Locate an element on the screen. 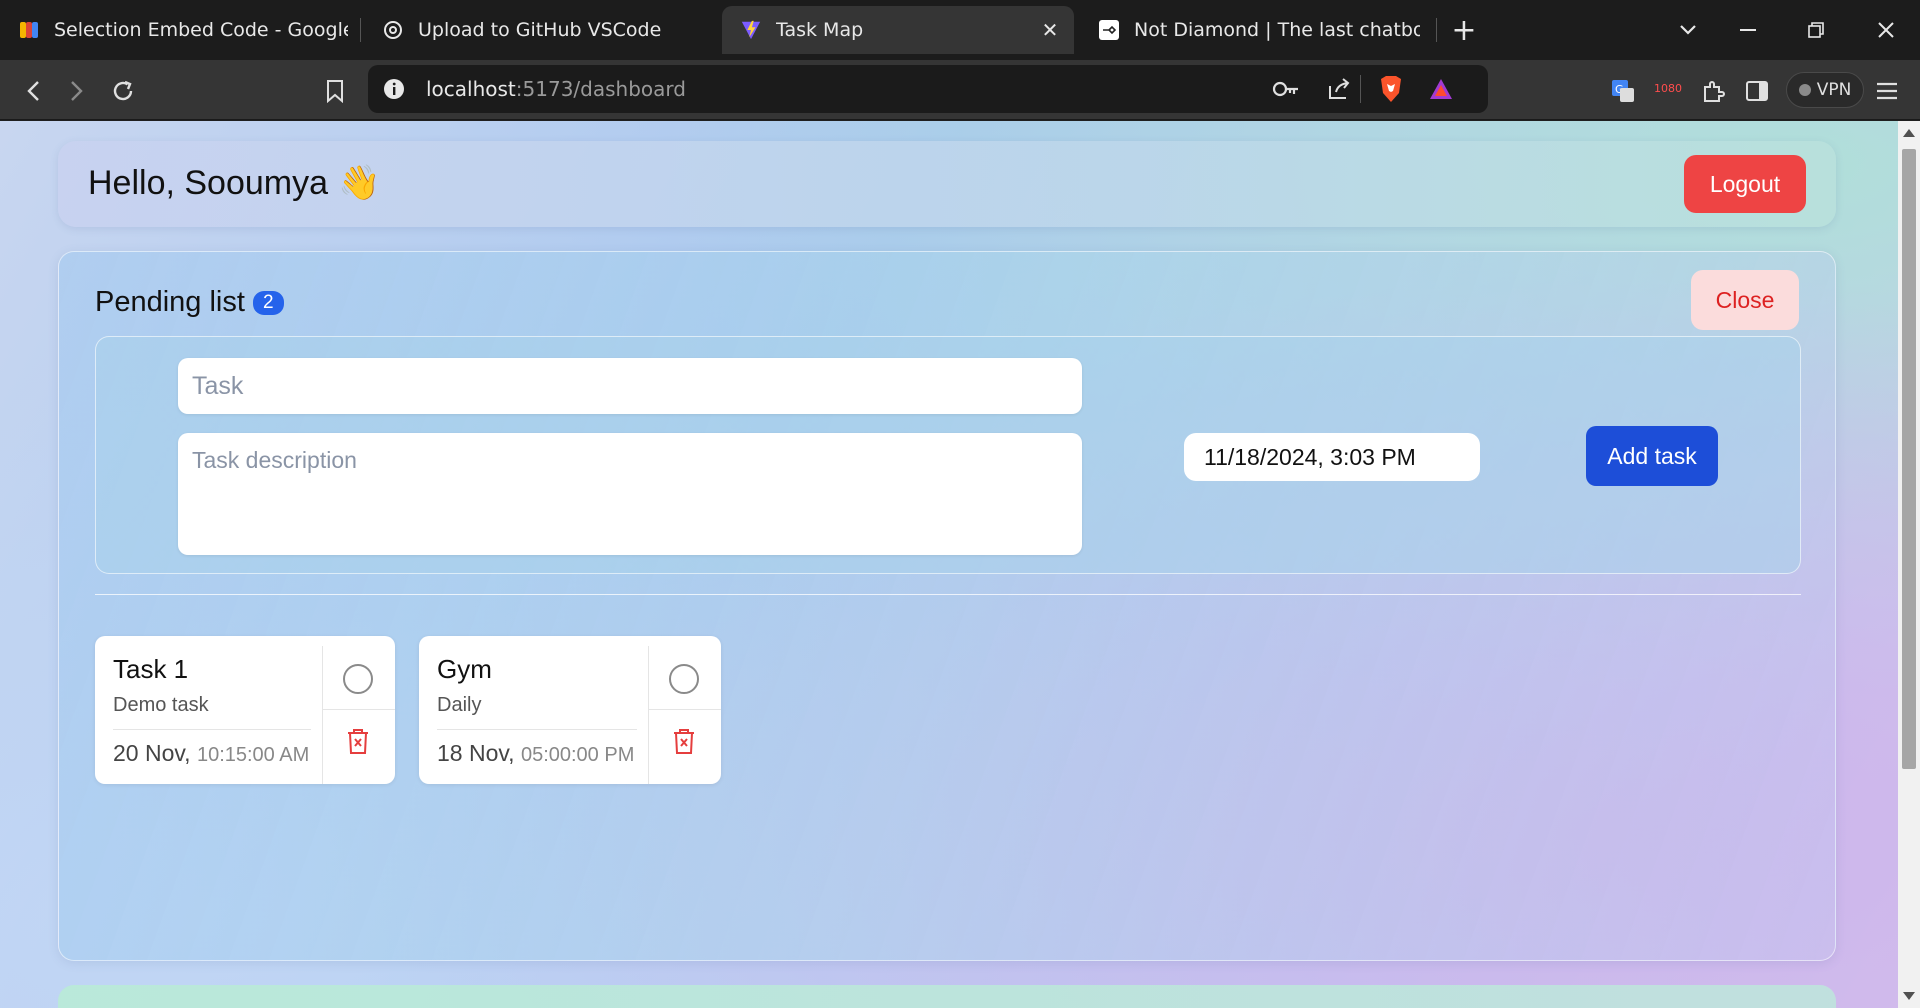  extensions-puzzle-icon is located at coordinates (1713, 91).